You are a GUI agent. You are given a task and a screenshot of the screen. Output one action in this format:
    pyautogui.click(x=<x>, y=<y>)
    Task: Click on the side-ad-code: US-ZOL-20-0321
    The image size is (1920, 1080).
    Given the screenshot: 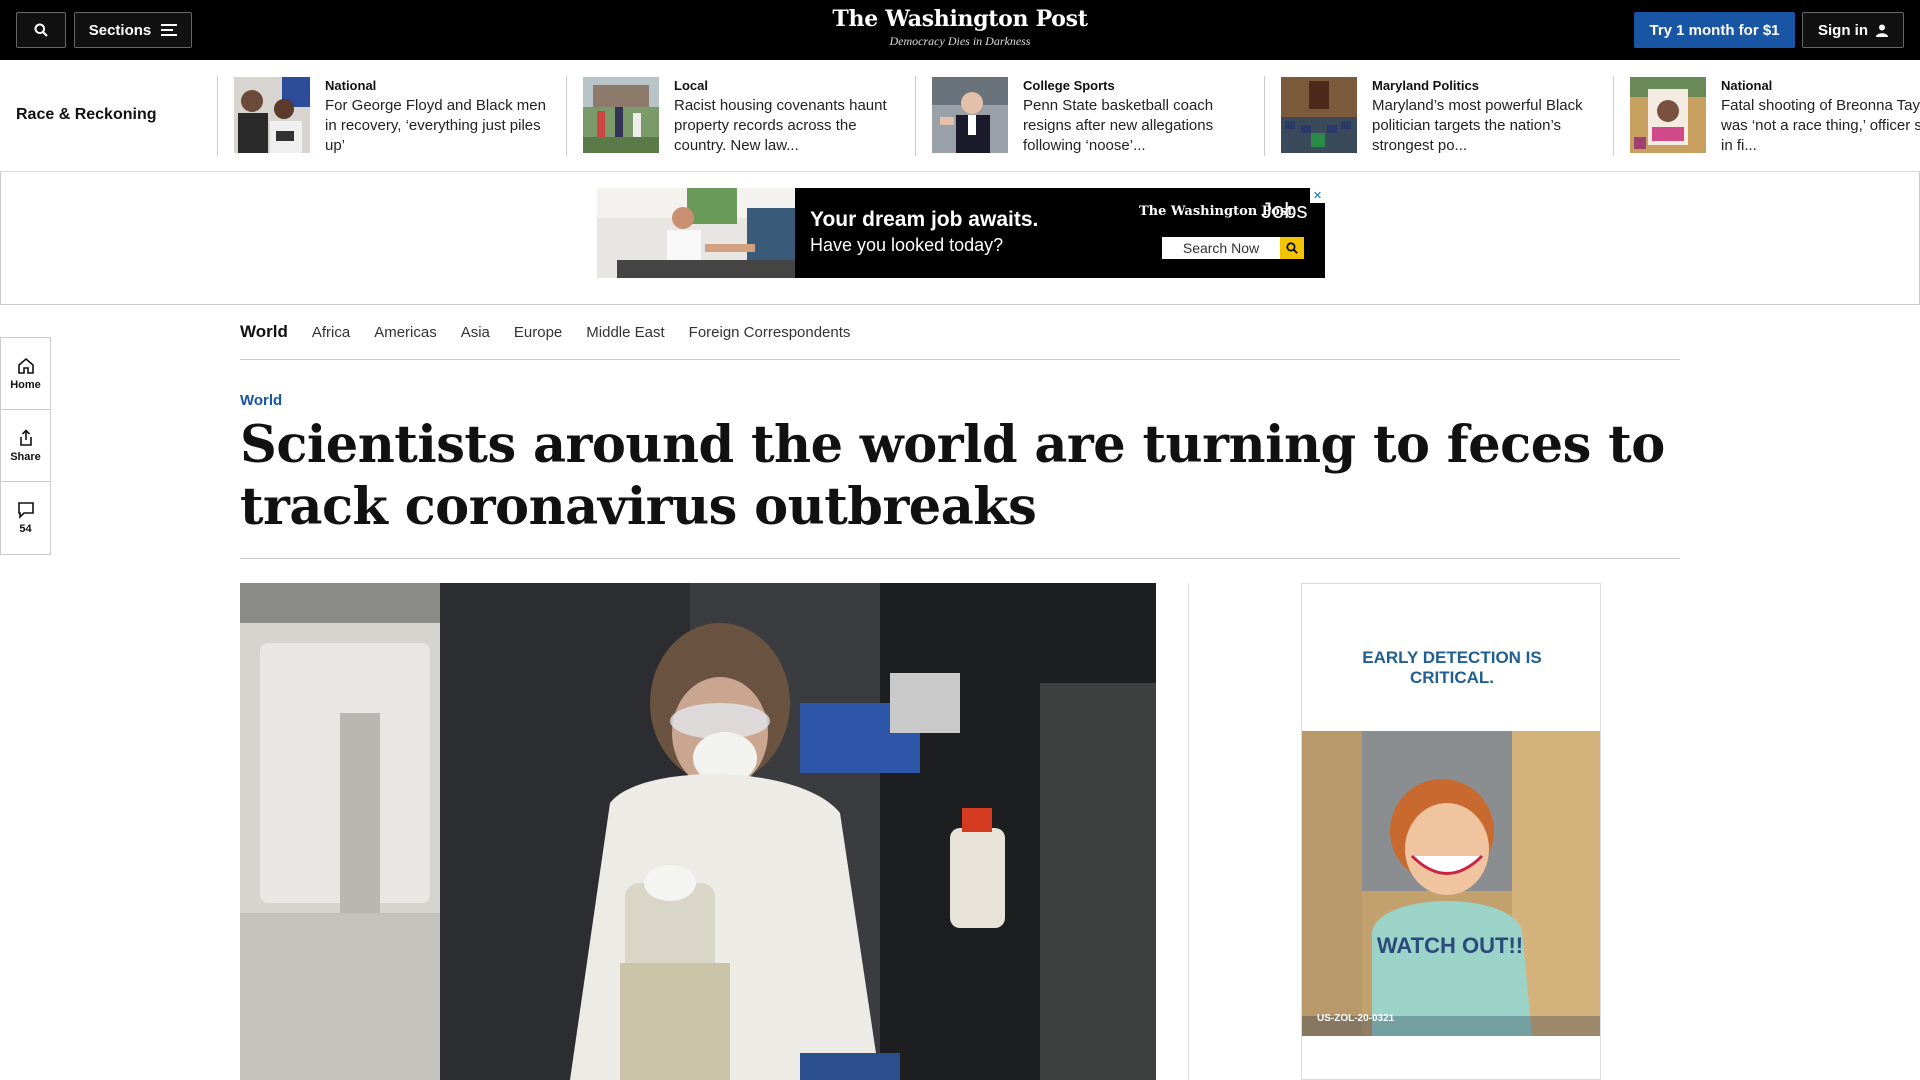 What is the action you would take?
    pyautogui.click(x=1356, y=1018)
    